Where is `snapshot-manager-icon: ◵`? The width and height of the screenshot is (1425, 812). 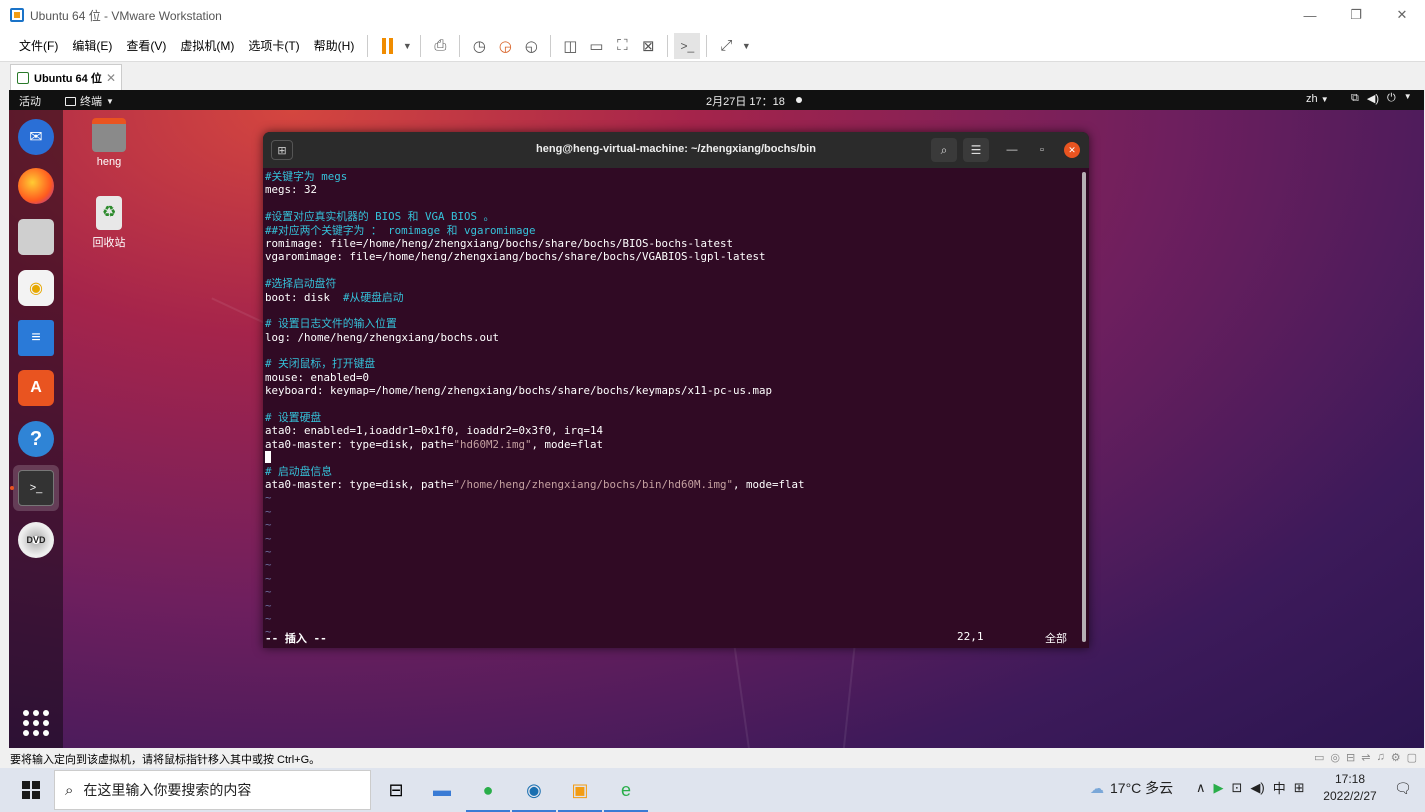
snapshot-manager-icon: ◵ is located at coordinates (531, 46).